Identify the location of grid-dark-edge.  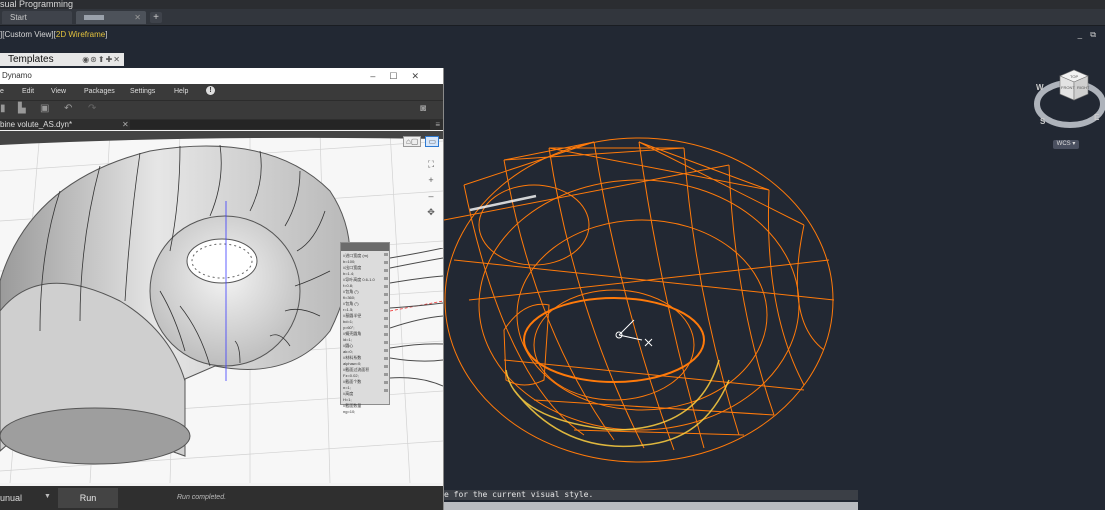
(221, 138).